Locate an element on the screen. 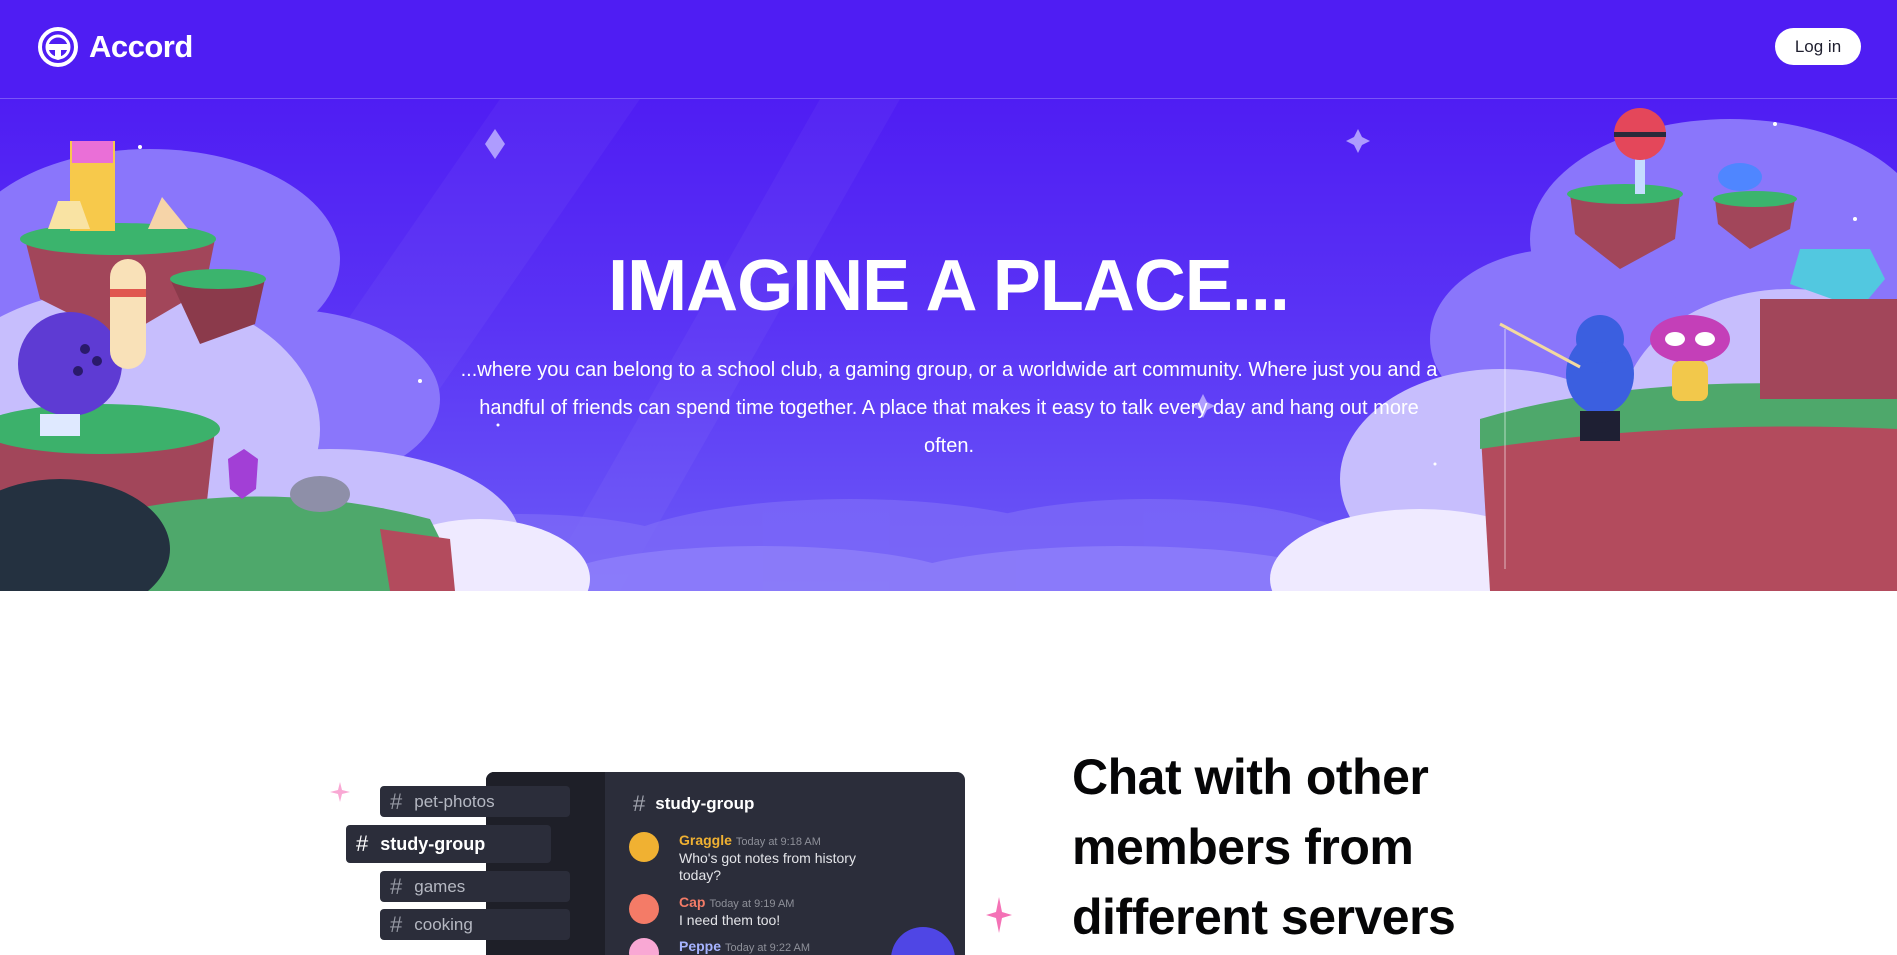  chat-message: Cap Today at 9:19 AM I need them too! is located at coordinates (744, 911).